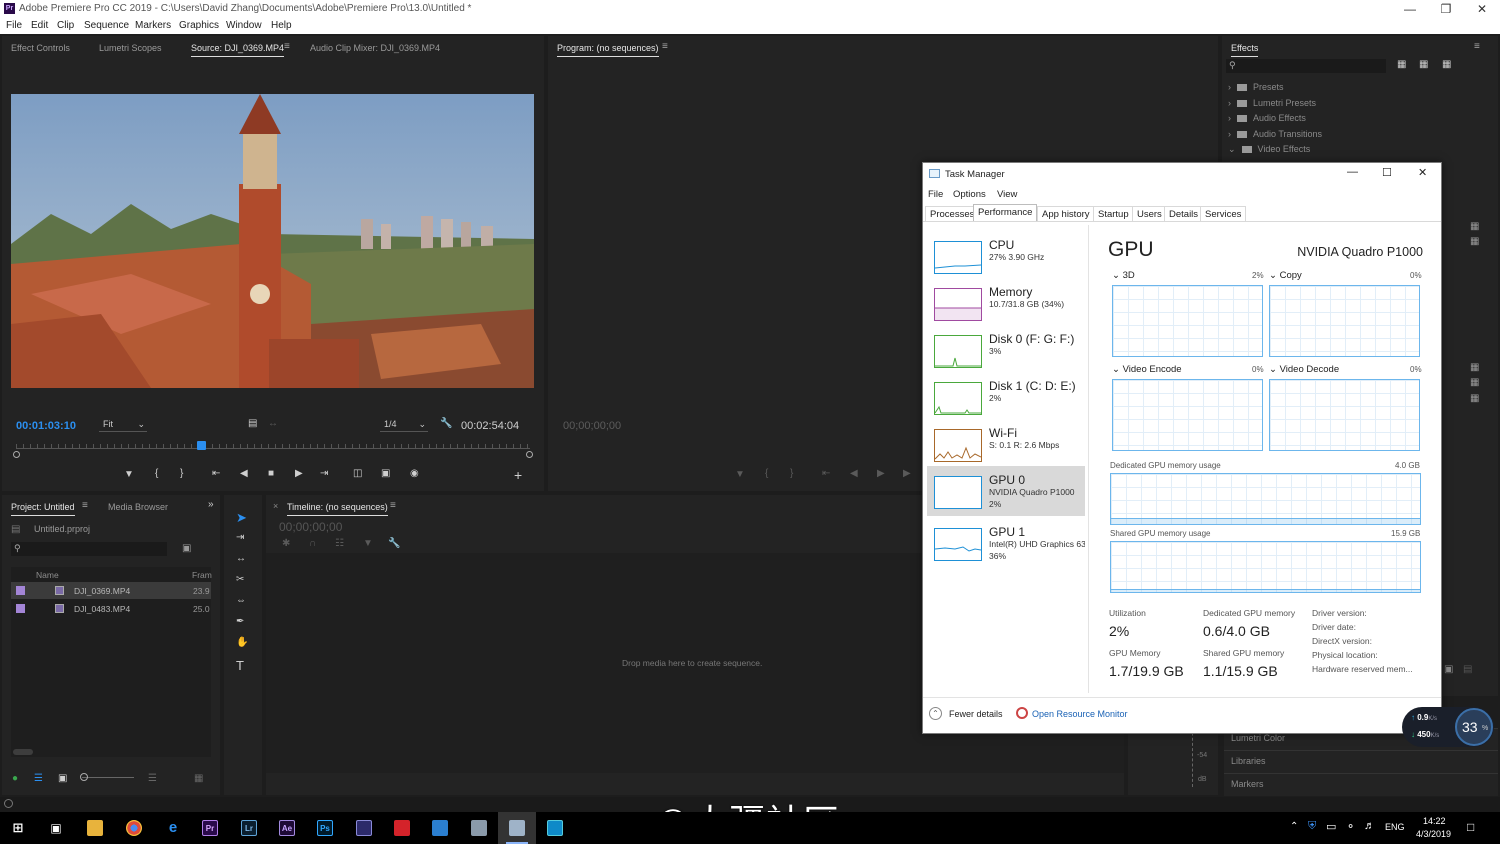  What do you see at coordinates (1433, 834) in the screenshot?
I see `clock-date: 4/3/2019` at bounding box center [1433, 834].